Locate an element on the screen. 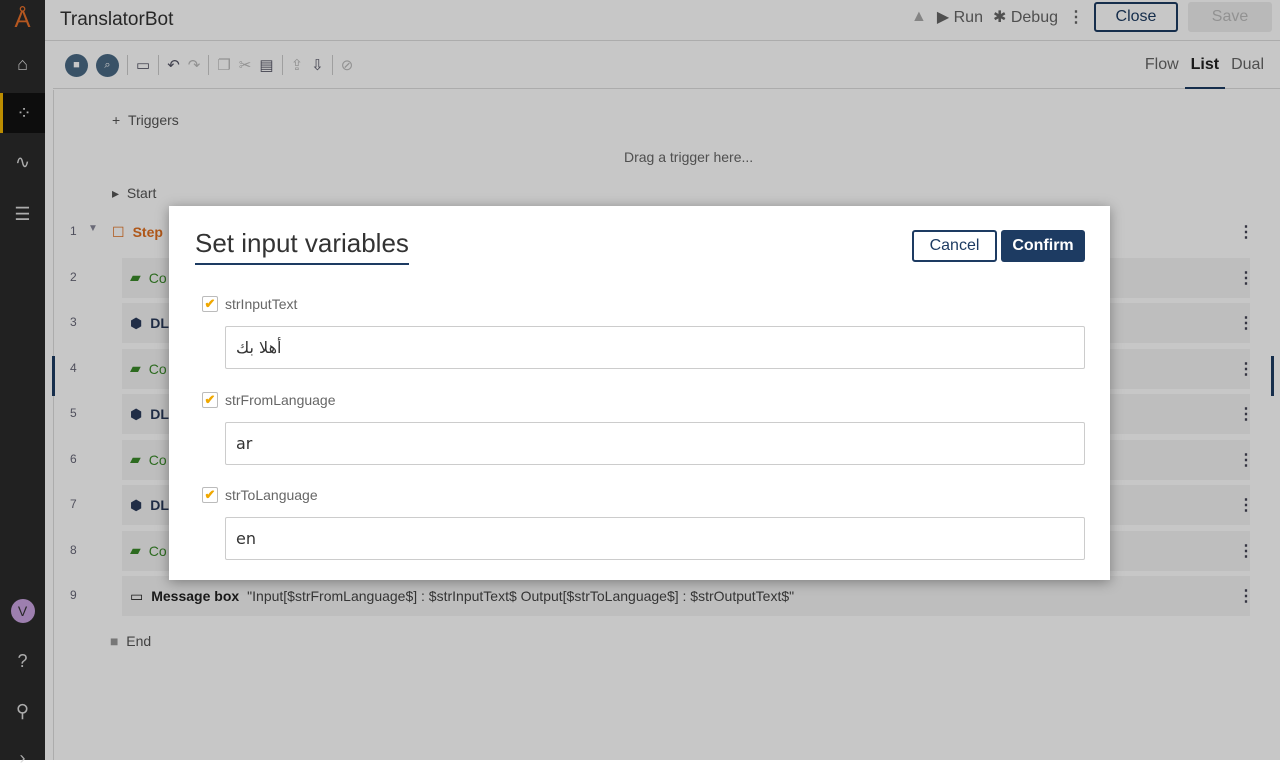 This screenshot has height=778, width=1280. cancel-button: Cancel is located at coordinates (954, 246).